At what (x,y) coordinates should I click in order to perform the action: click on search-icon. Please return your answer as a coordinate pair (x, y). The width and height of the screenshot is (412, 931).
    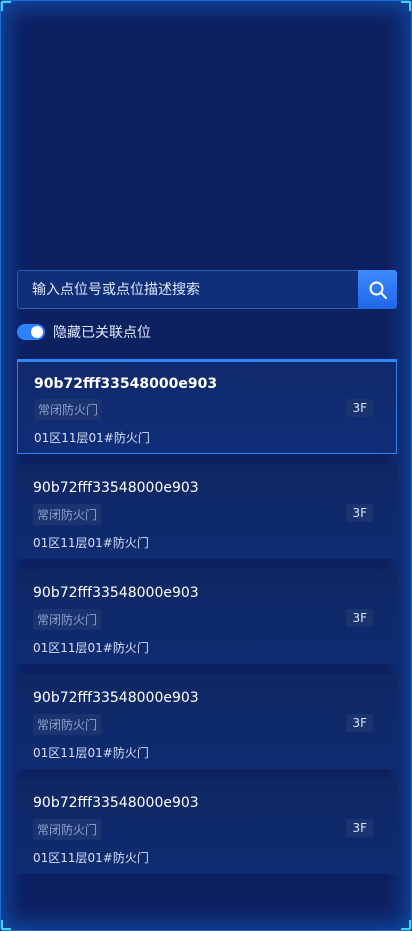
    Looking at the image, I should click on (378, 290).